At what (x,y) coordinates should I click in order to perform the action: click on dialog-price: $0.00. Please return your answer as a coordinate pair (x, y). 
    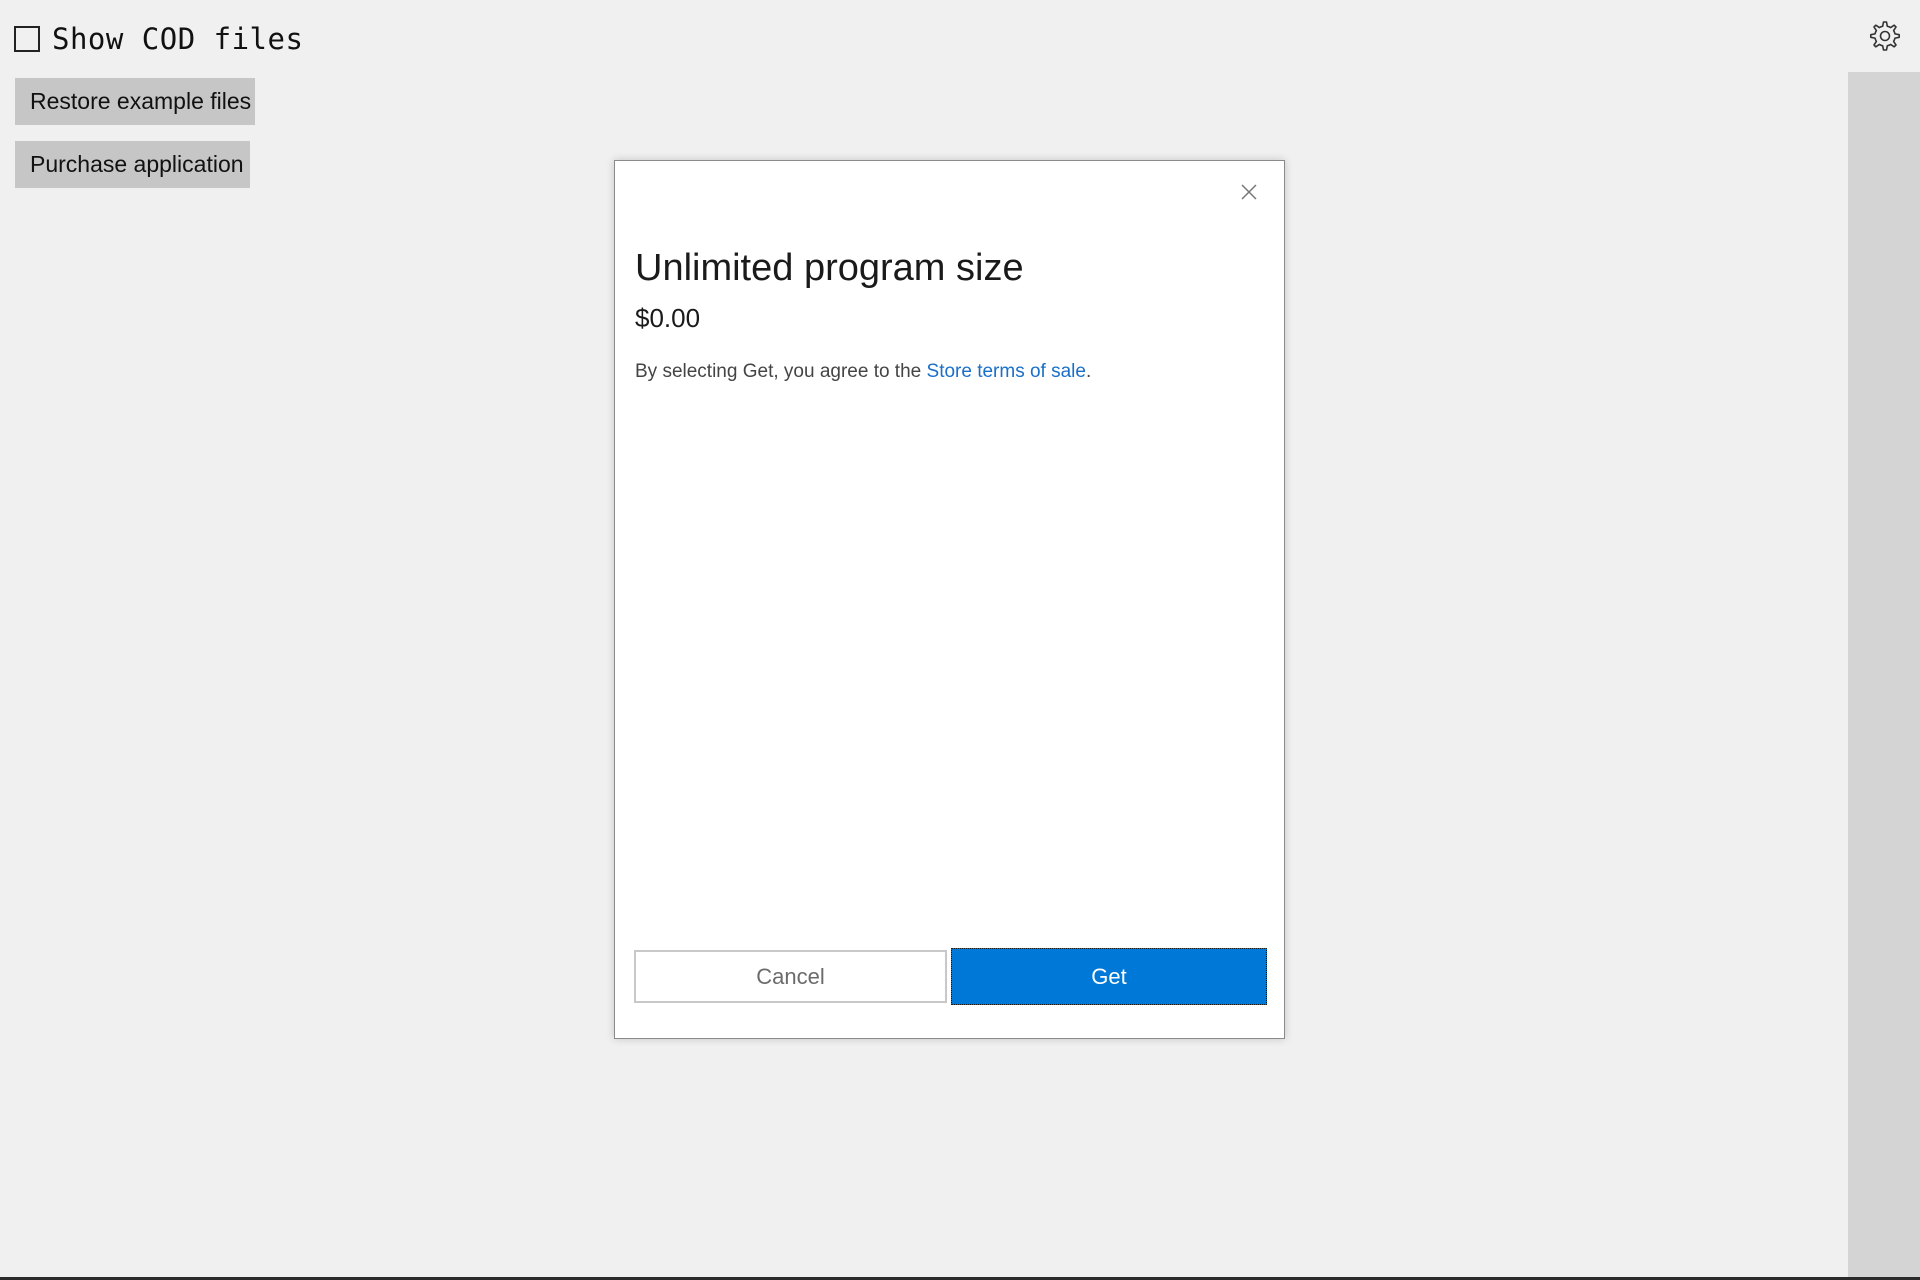
    Looking at the image, I should click on (668, 318).